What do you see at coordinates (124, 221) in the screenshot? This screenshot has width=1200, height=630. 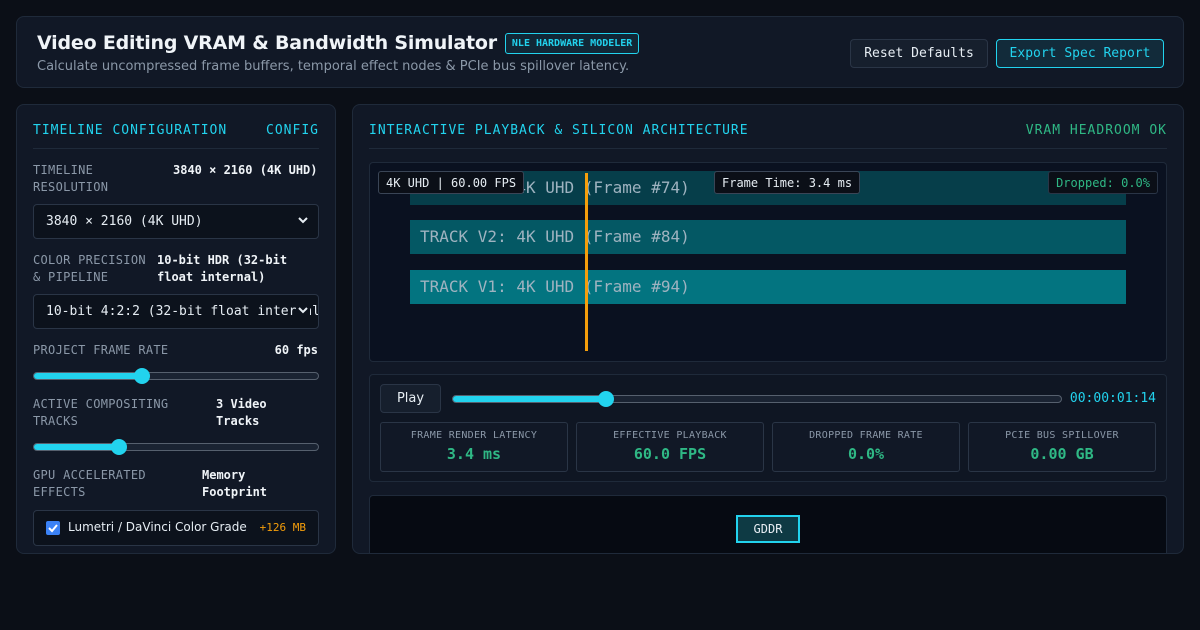 I see `resolution-selected: 3840 × 2160 (4K UHD)` at bounding box center [124, 221].